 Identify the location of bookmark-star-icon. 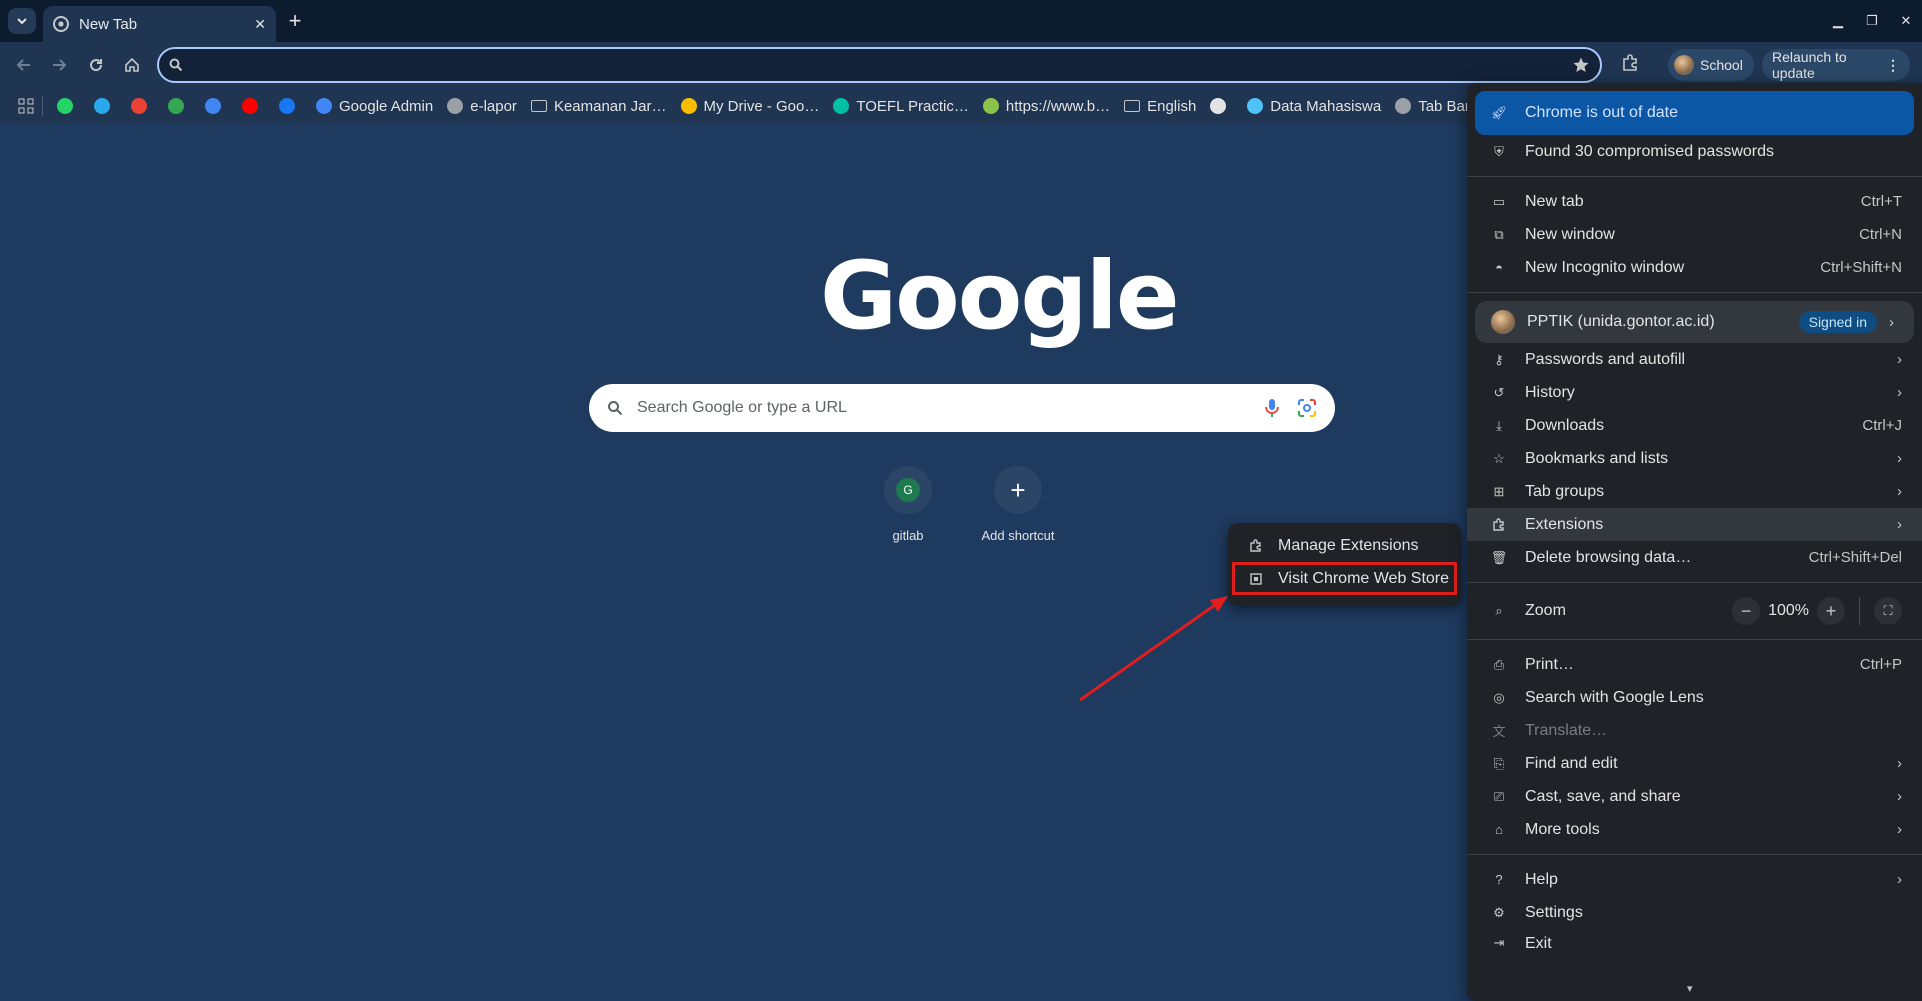
(1581, 65).